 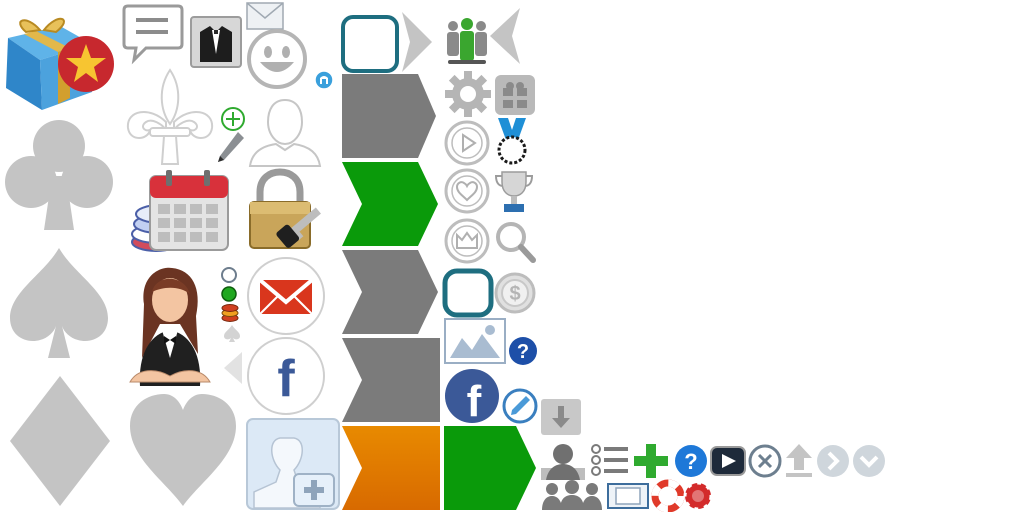 What do you see at coordinates (230, 313) in the screenshot?
I see `chip-stack-icon` at bounding box center [230, 313].